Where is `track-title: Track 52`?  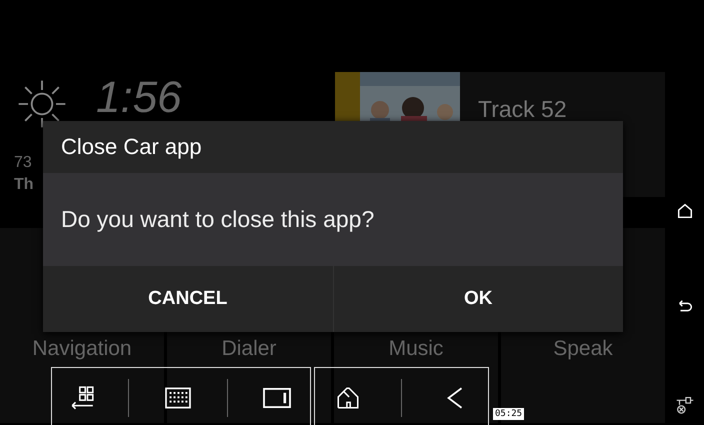 track-title: Track 52 is located at coordinates (522, 109).